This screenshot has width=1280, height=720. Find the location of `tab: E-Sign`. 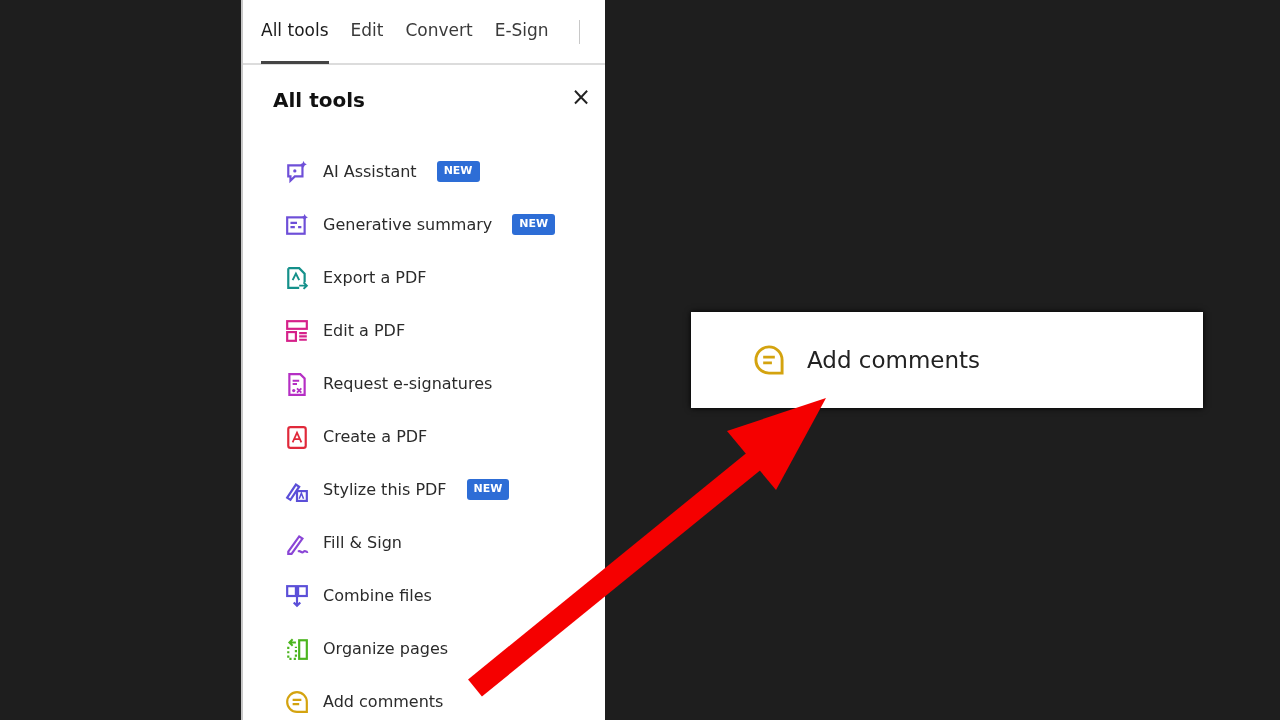

tab: E-Sign is located at coordinates (521, 32).